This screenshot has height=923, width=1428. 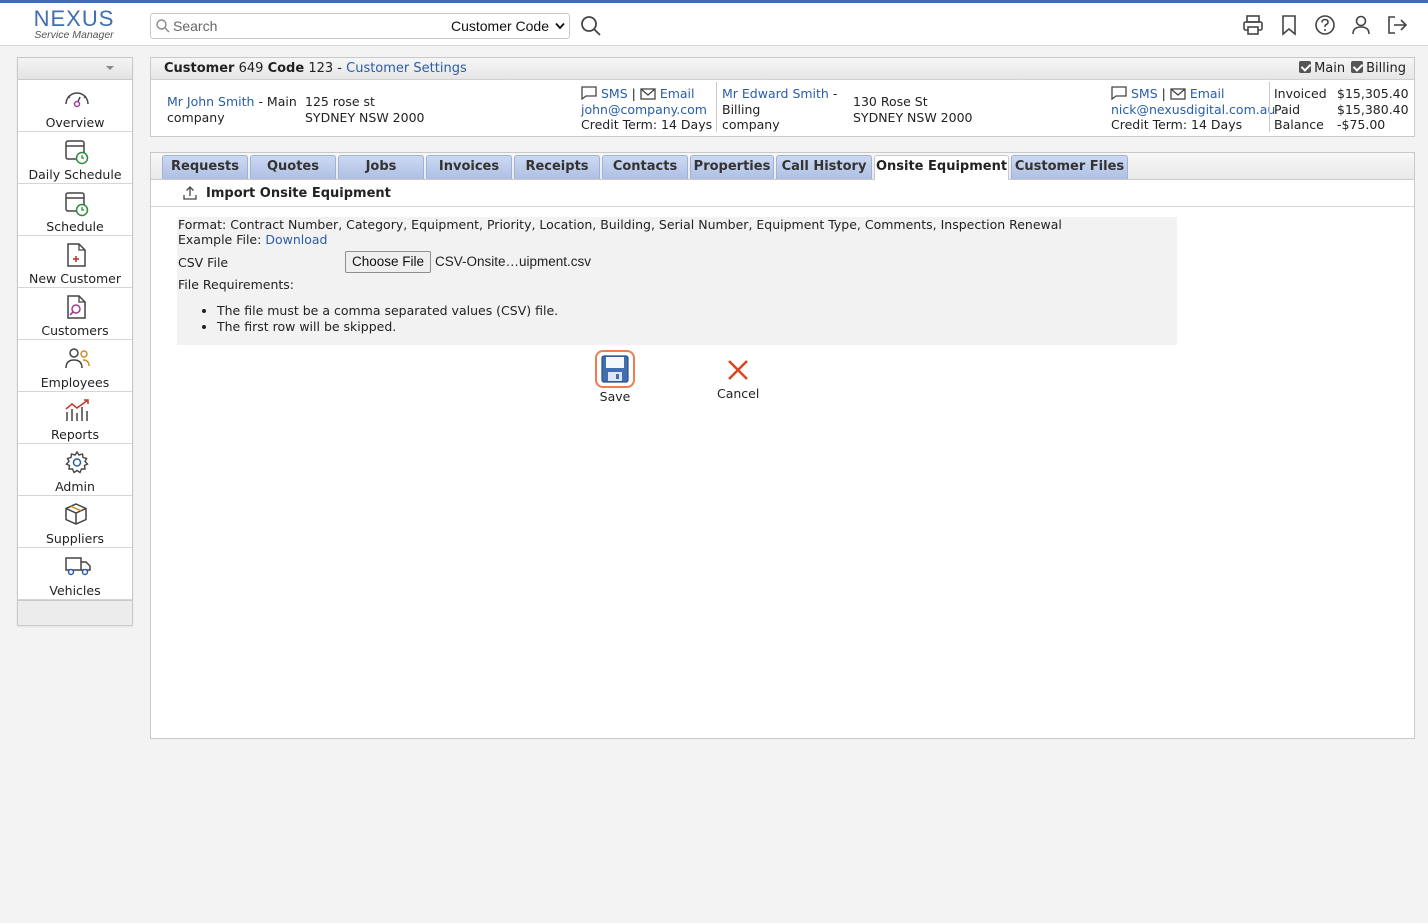 I want to click on print-icon, so click(x=1253, y=25).